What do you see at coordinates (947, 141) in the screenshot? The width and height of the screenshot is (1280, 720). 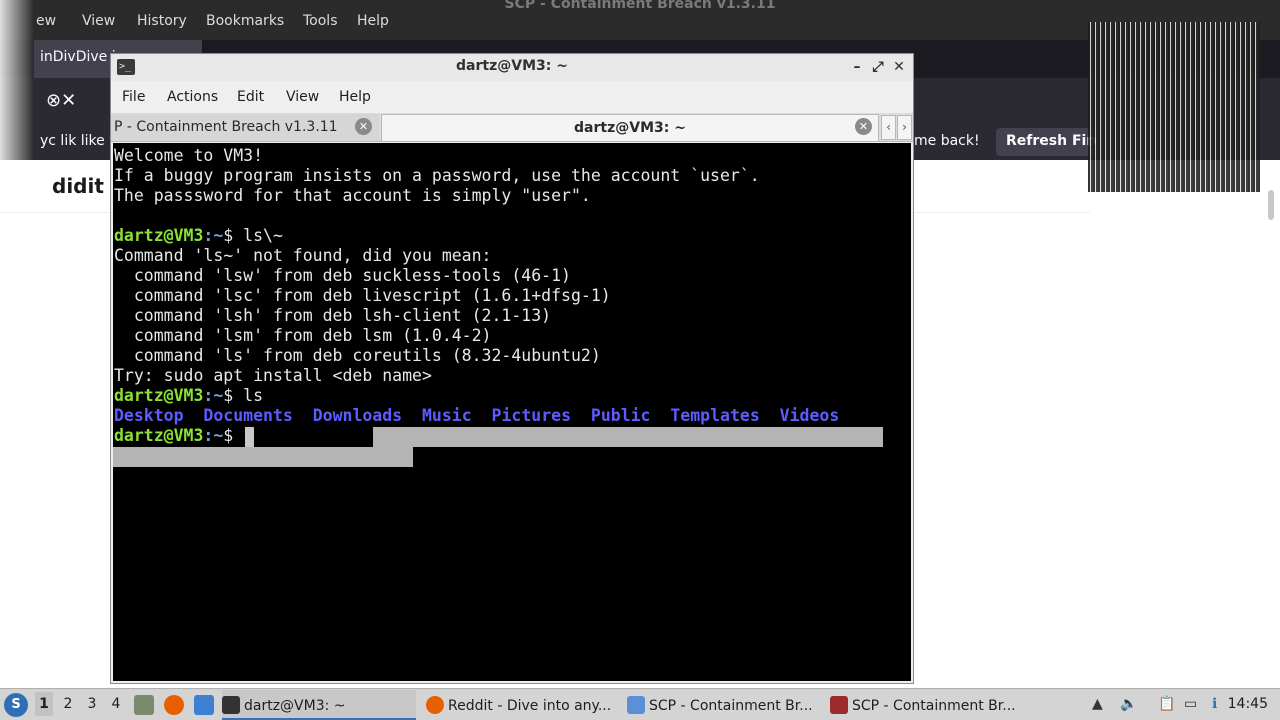 I see `notice-text-right: me back!` at bounding box center [947, 141].